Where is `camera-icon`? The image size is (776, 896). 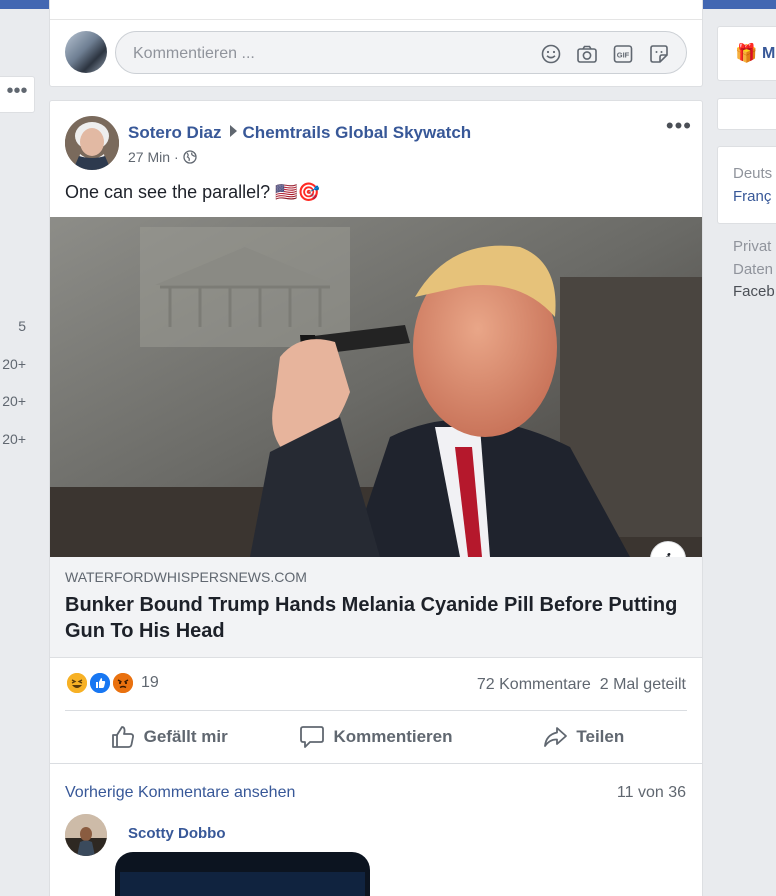
camera-icon is located at coordinates (587, 54).